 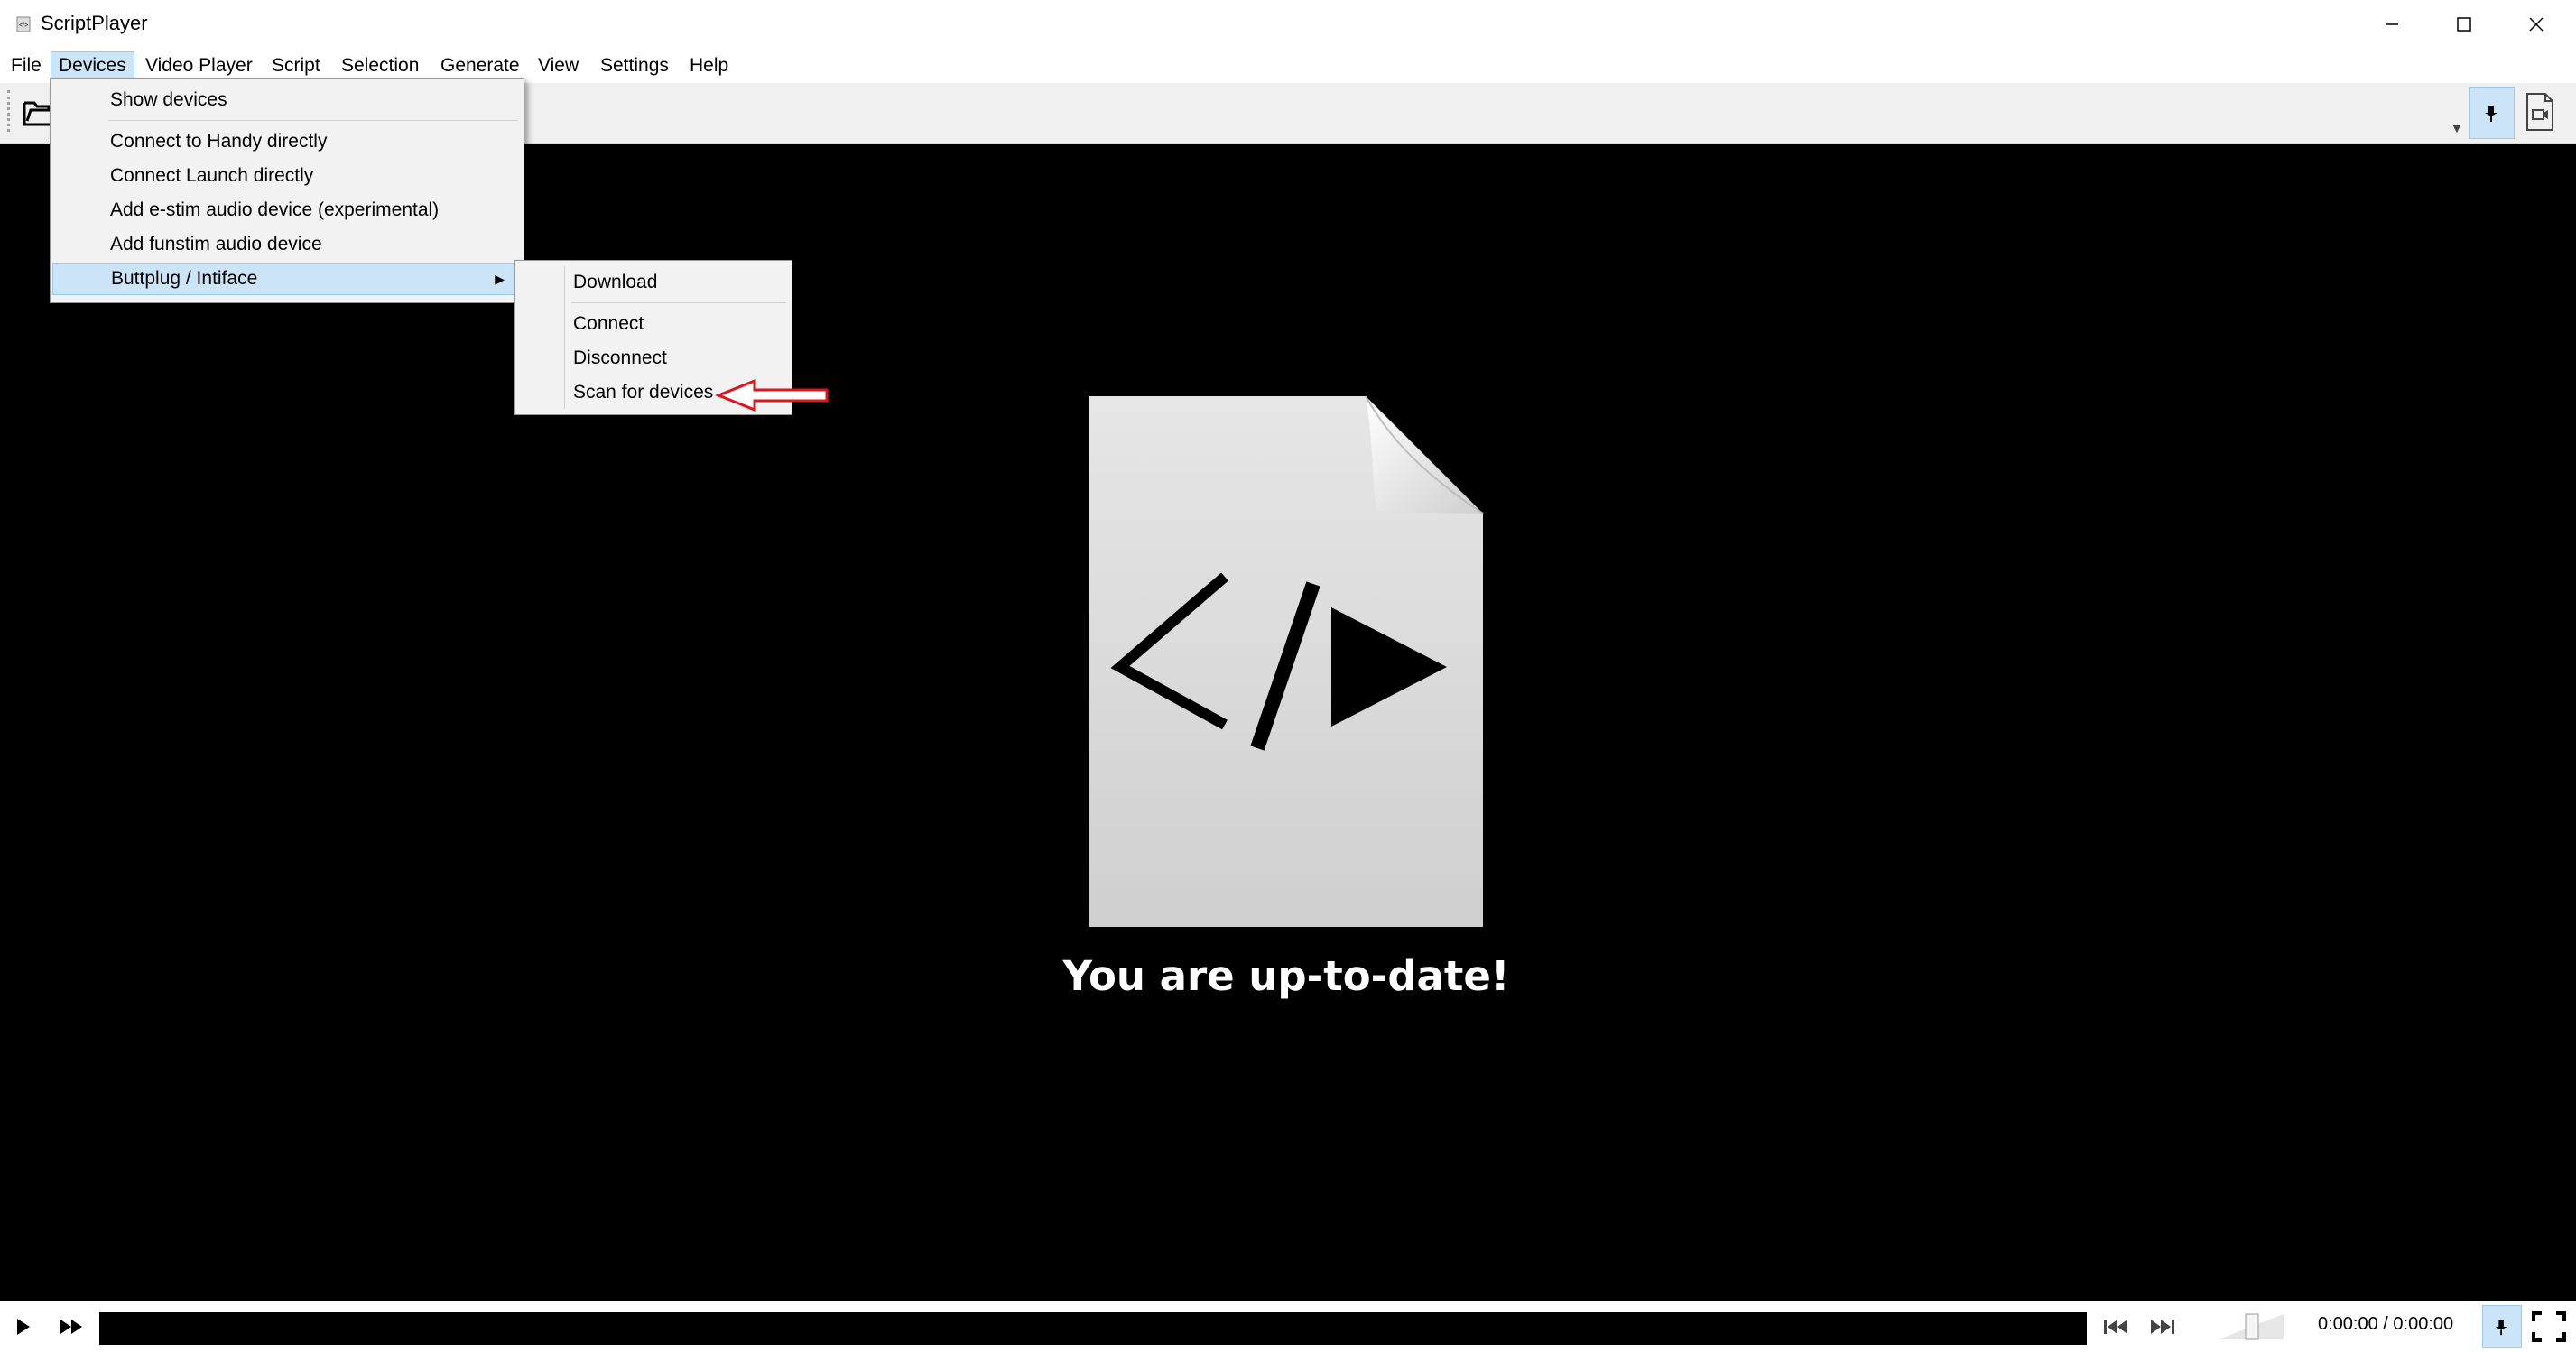 I want to click on play-button, so click(x=22, y=1326).